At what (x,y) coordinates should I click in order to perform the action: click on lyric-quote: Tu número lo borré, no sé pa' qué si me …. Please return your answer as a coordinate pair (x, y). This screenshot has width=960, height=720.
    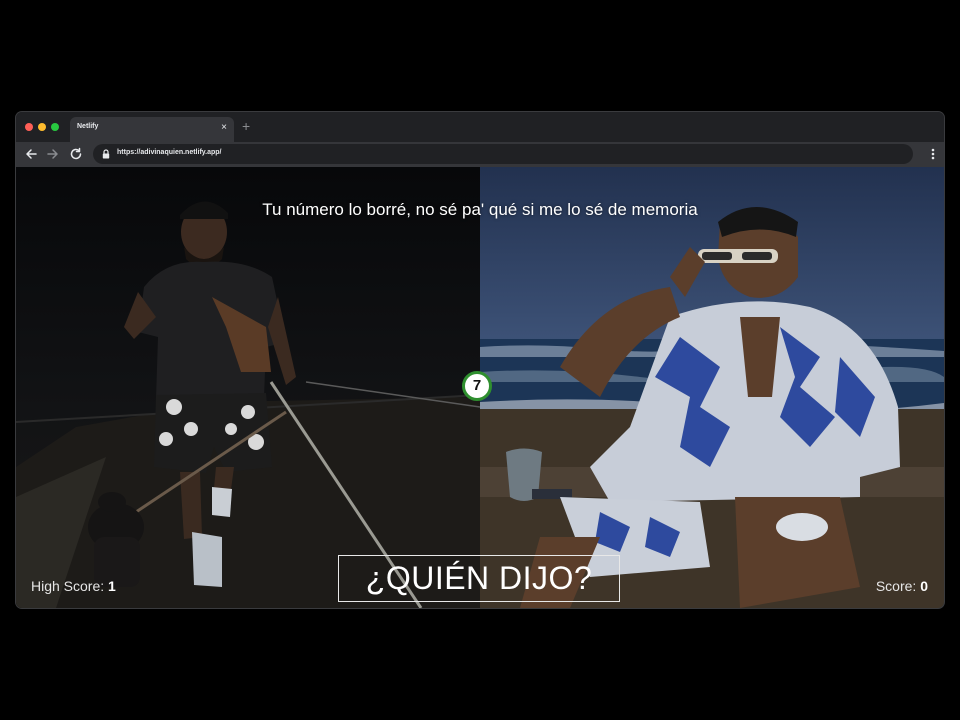
    Looking at the image, I should click on (480, 209).